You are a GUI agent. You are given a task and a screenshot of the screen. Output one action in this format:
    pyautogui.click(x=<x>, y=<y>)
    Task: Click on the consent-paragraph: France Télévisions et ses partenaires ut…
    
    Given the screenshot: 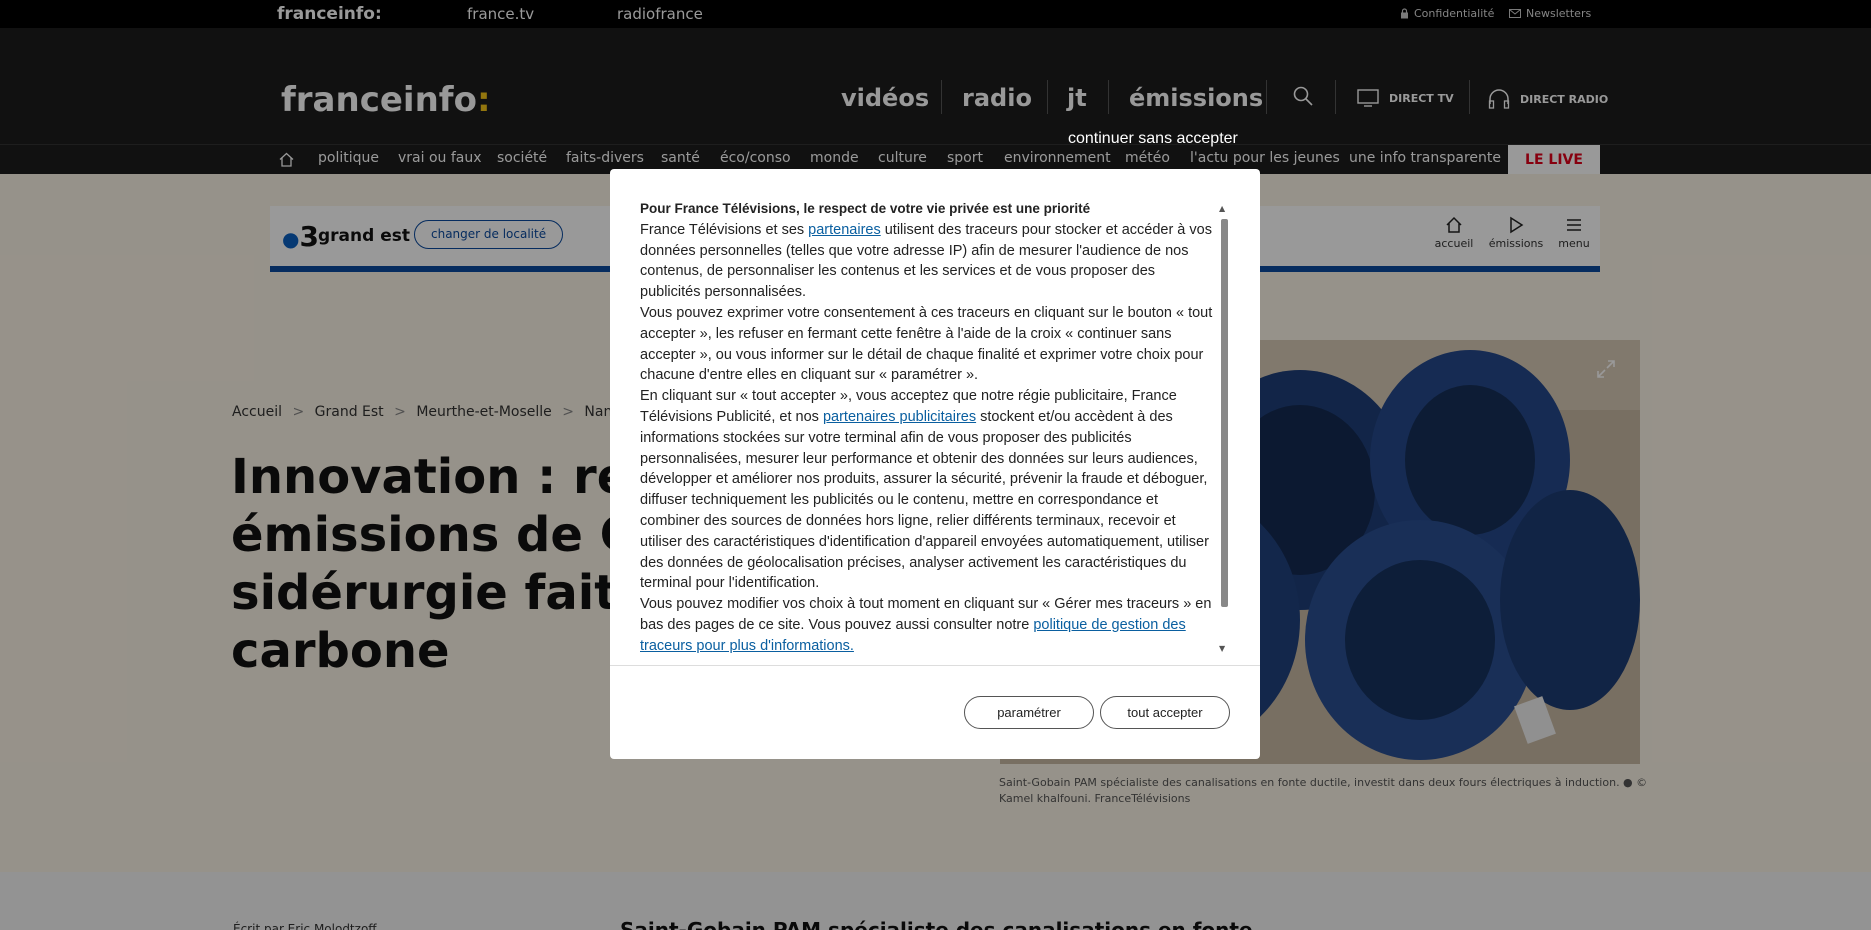 What is the action you would take?
    pyautogui.click(x=929, y=261)
    